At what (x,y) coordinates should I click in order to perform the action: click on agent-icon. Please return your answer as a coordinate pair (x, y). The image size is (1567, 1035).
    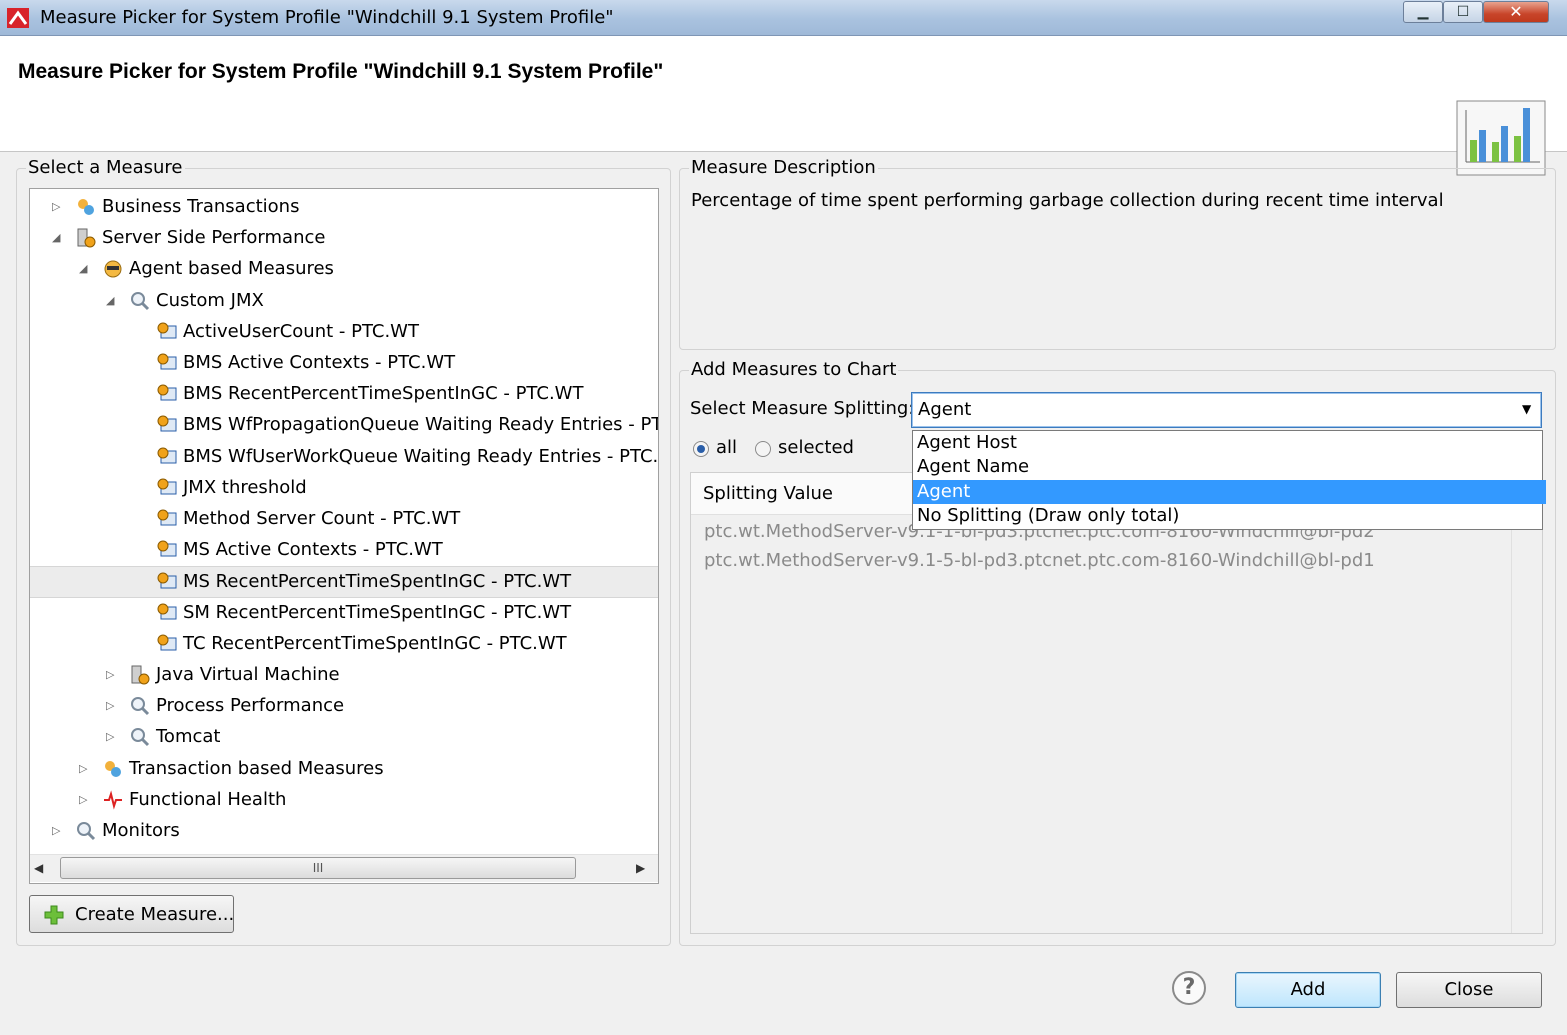
    Looking at the image, I should click on (113, 269).